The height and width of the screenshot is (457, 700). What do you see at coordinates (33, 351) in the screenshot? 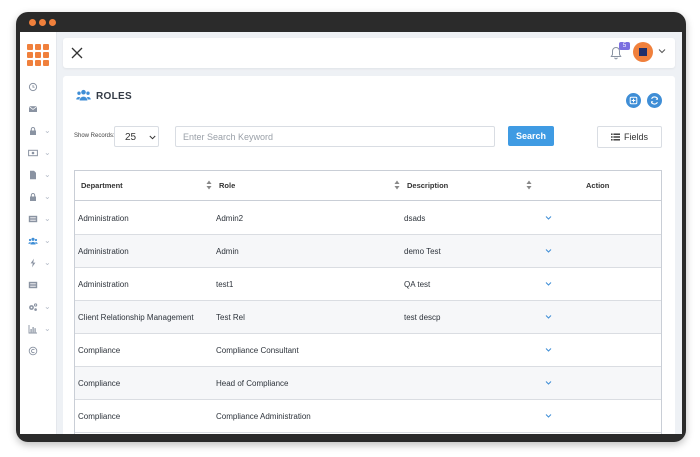
I see `copyright-icon` at bounding box center [33, 351].